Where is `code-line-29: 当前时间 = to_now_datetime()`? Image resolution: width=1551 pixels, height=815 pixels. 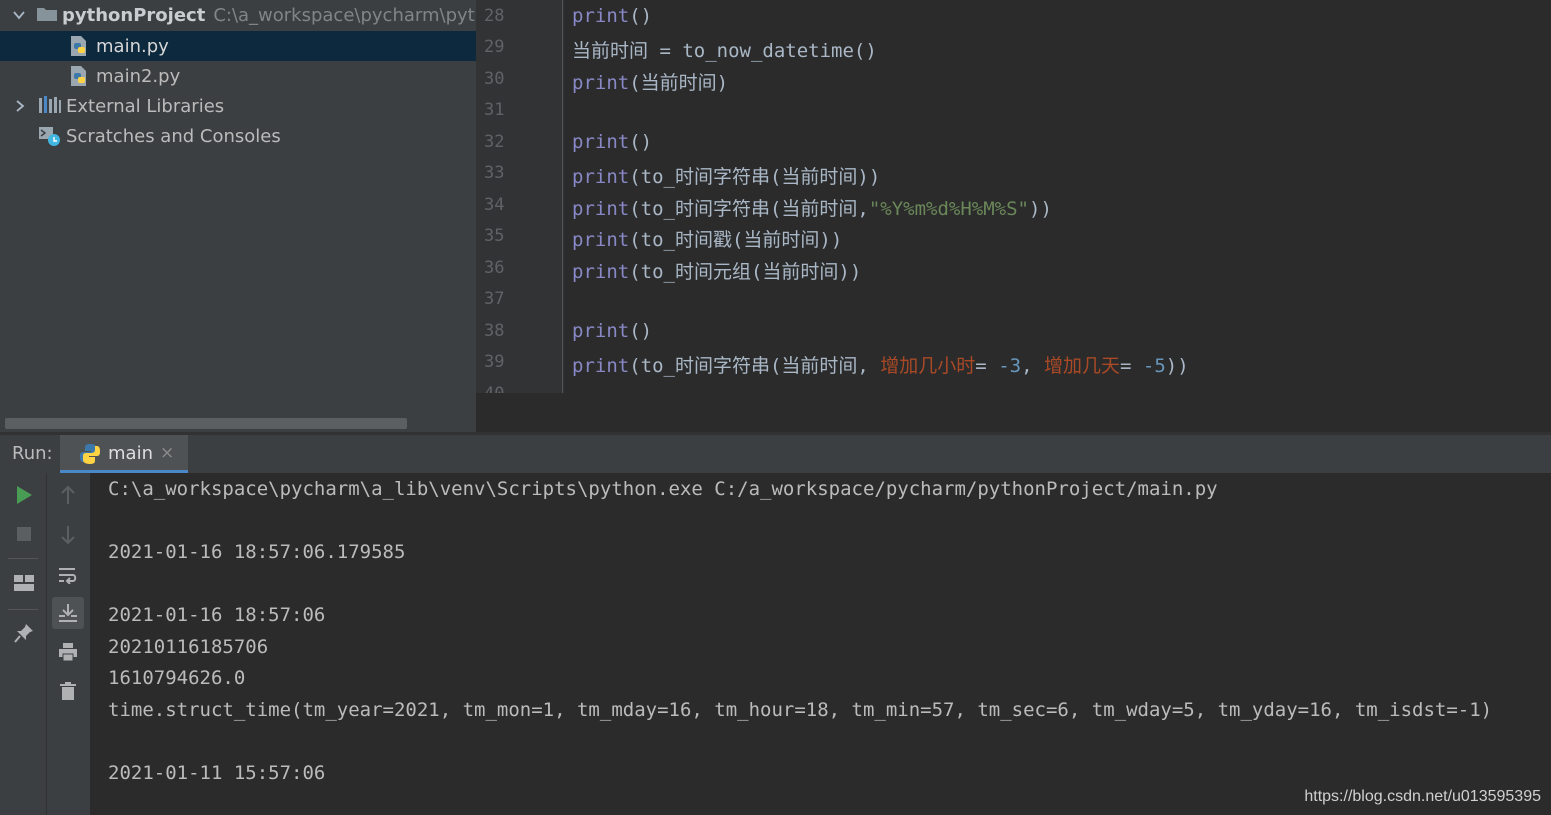
code-line-29: 当前时间 = to_now_datetime() is located at coordinates (724, 49).